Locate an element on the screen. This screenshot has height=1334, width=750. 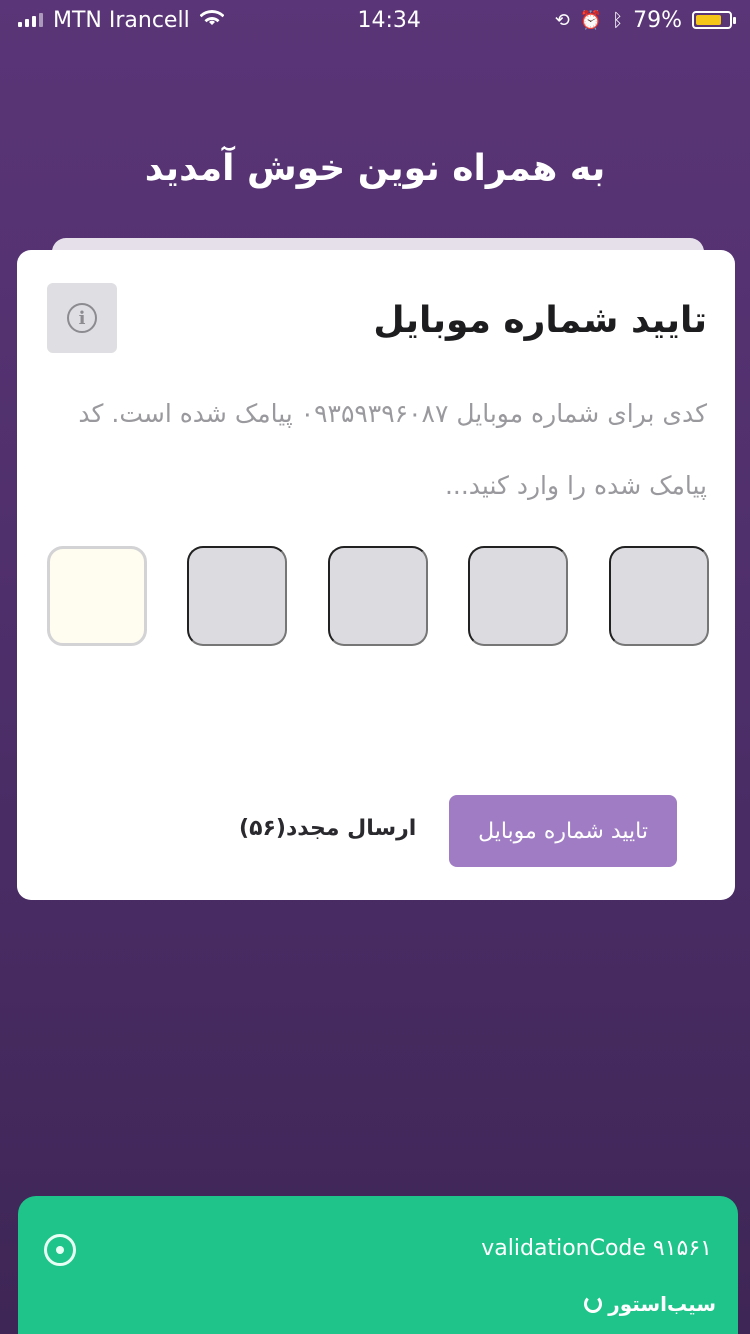
code-input-row is located at coordinates (378, 596).